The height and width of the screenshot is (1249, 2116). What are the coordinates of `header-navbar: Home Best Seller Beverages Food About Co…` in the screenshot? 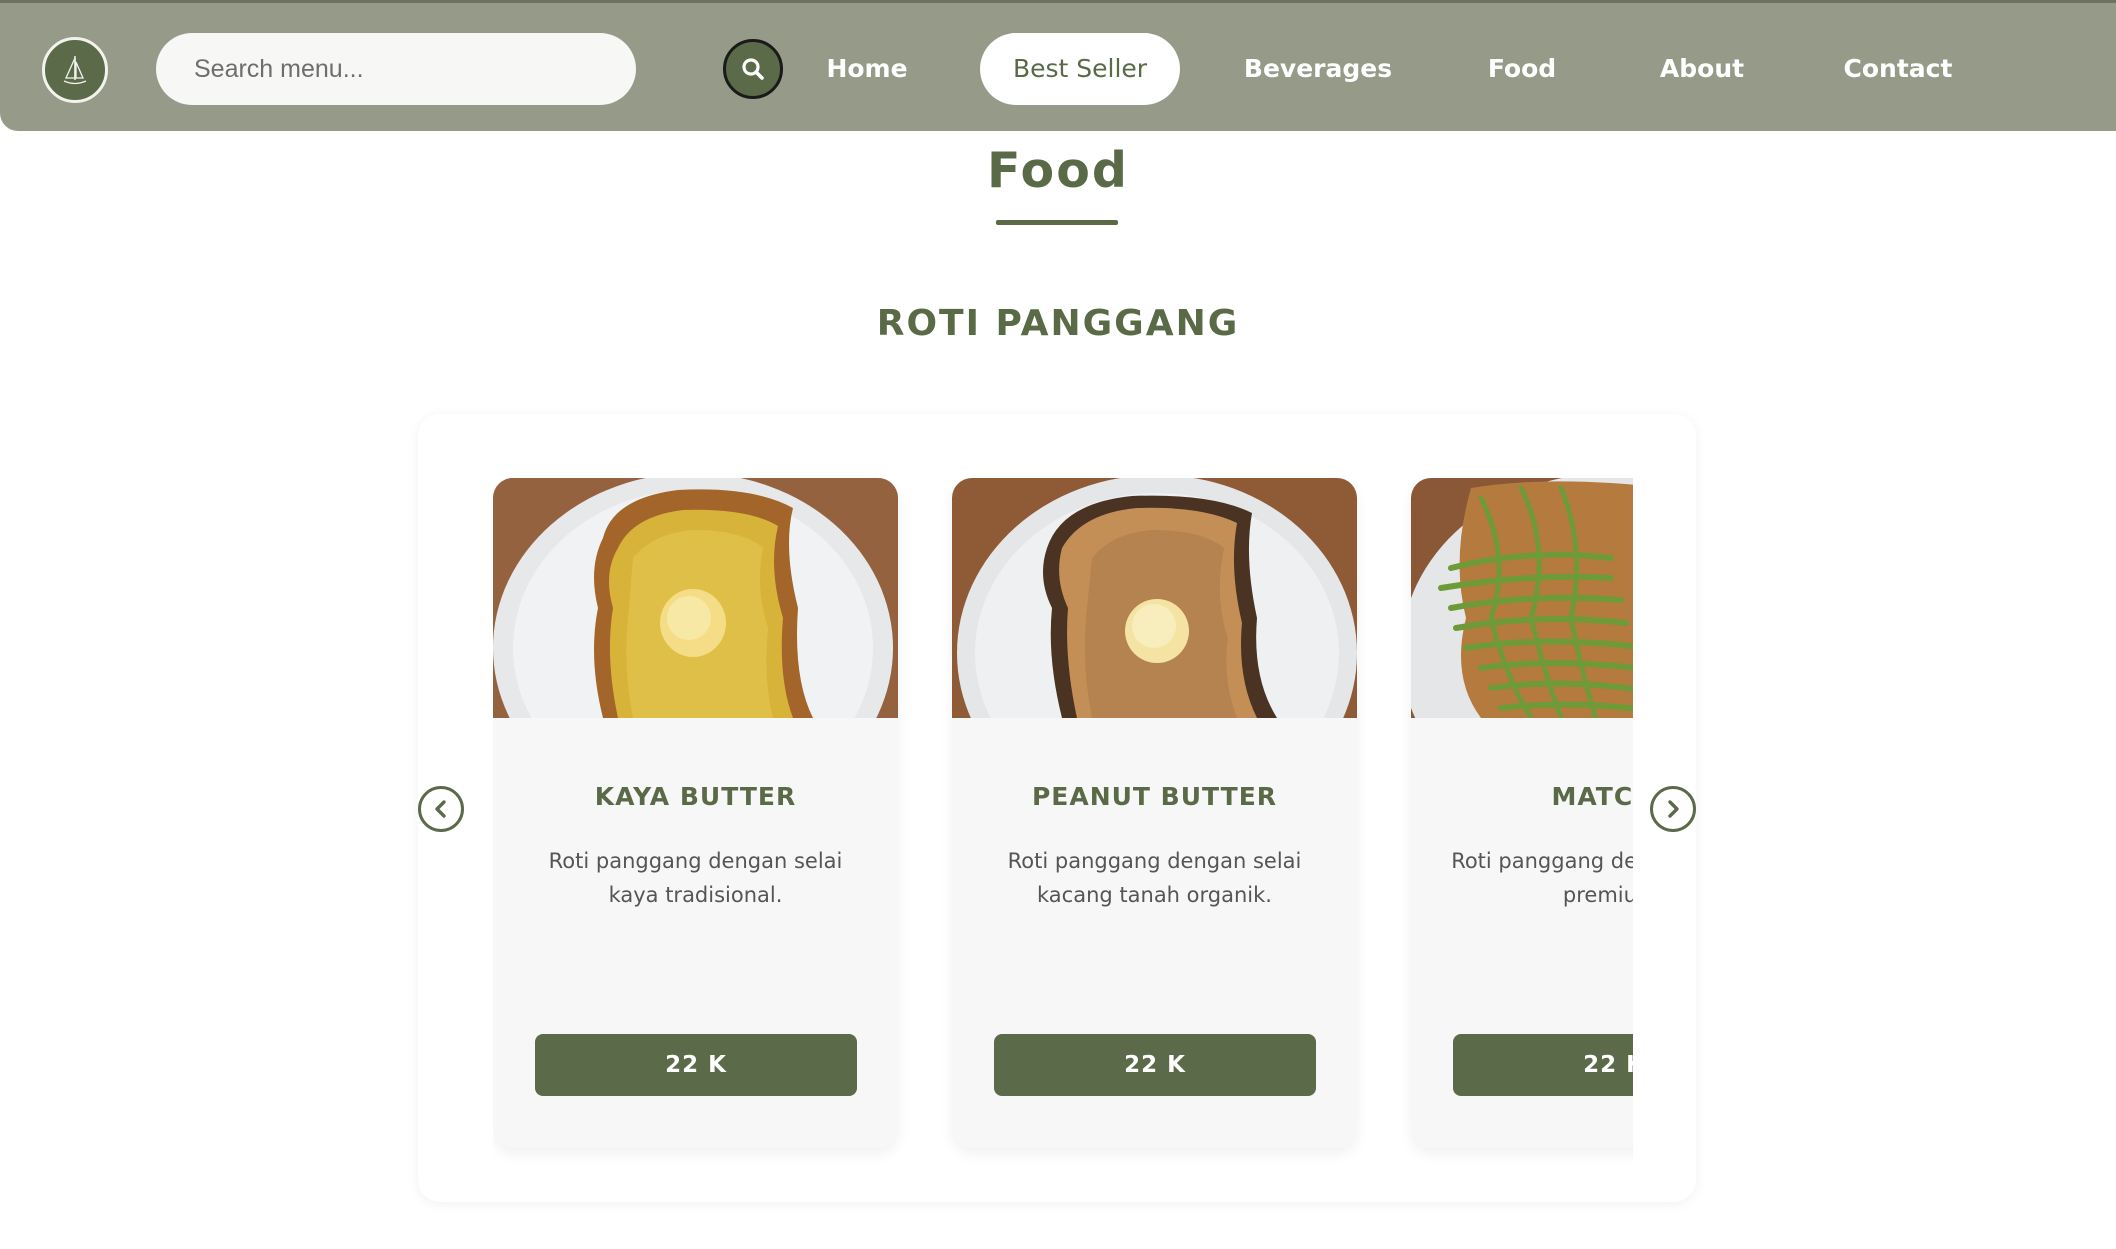 It's located at (1058, 65).